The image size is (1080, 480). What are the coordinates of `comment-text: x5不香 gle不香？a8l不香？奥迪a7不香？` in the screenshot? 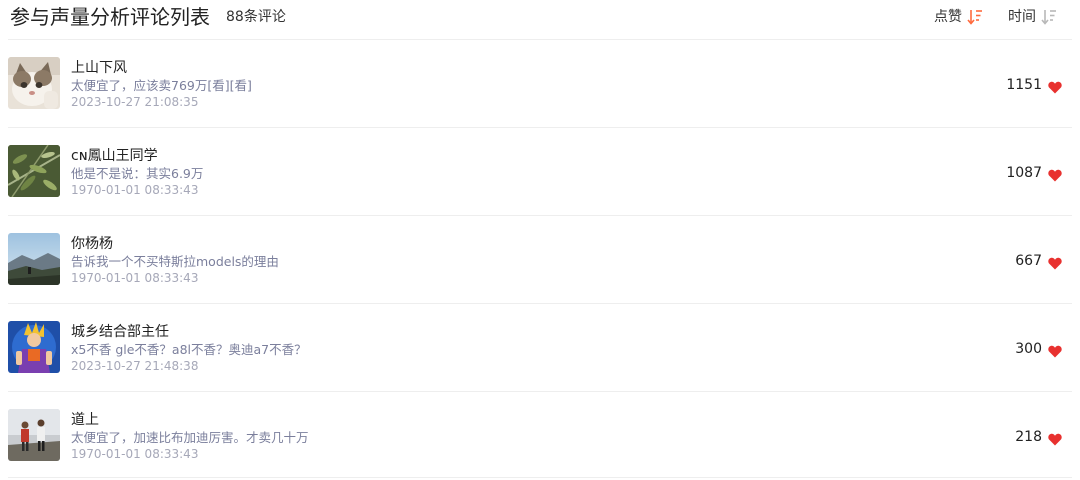 It's located at (189, 349).